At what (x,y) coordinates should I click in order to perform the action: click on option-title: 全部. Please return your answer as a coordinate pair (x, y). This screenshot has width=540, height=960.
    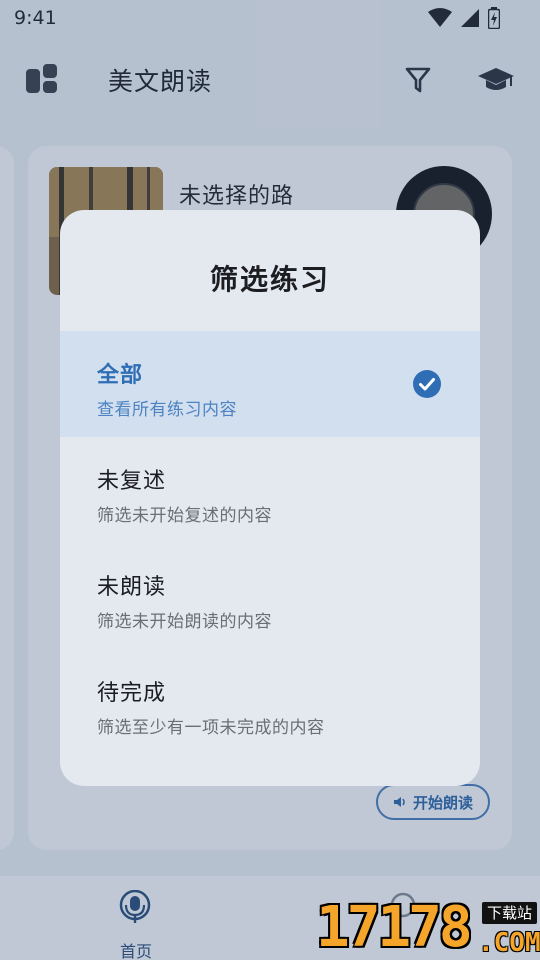
    Looking at the image, I should click on (120, 375).